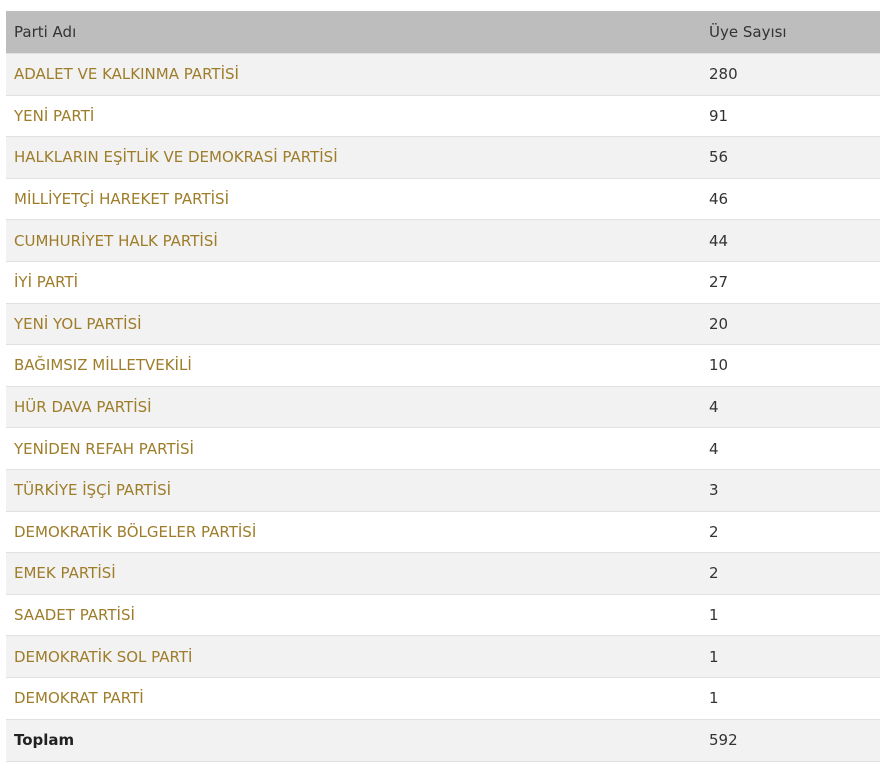 Image resolution: width=880 pixels, height=777 pixels. Describe the element at coordinates (353, 406) in the screenshot. I see `party-name-link: HÜR DAVA PARTİSİ` at that location.